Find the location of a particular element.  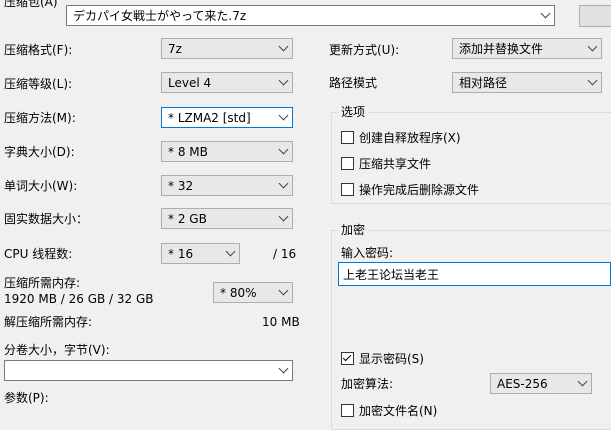

split-combo is located at coordinates (148, 370).